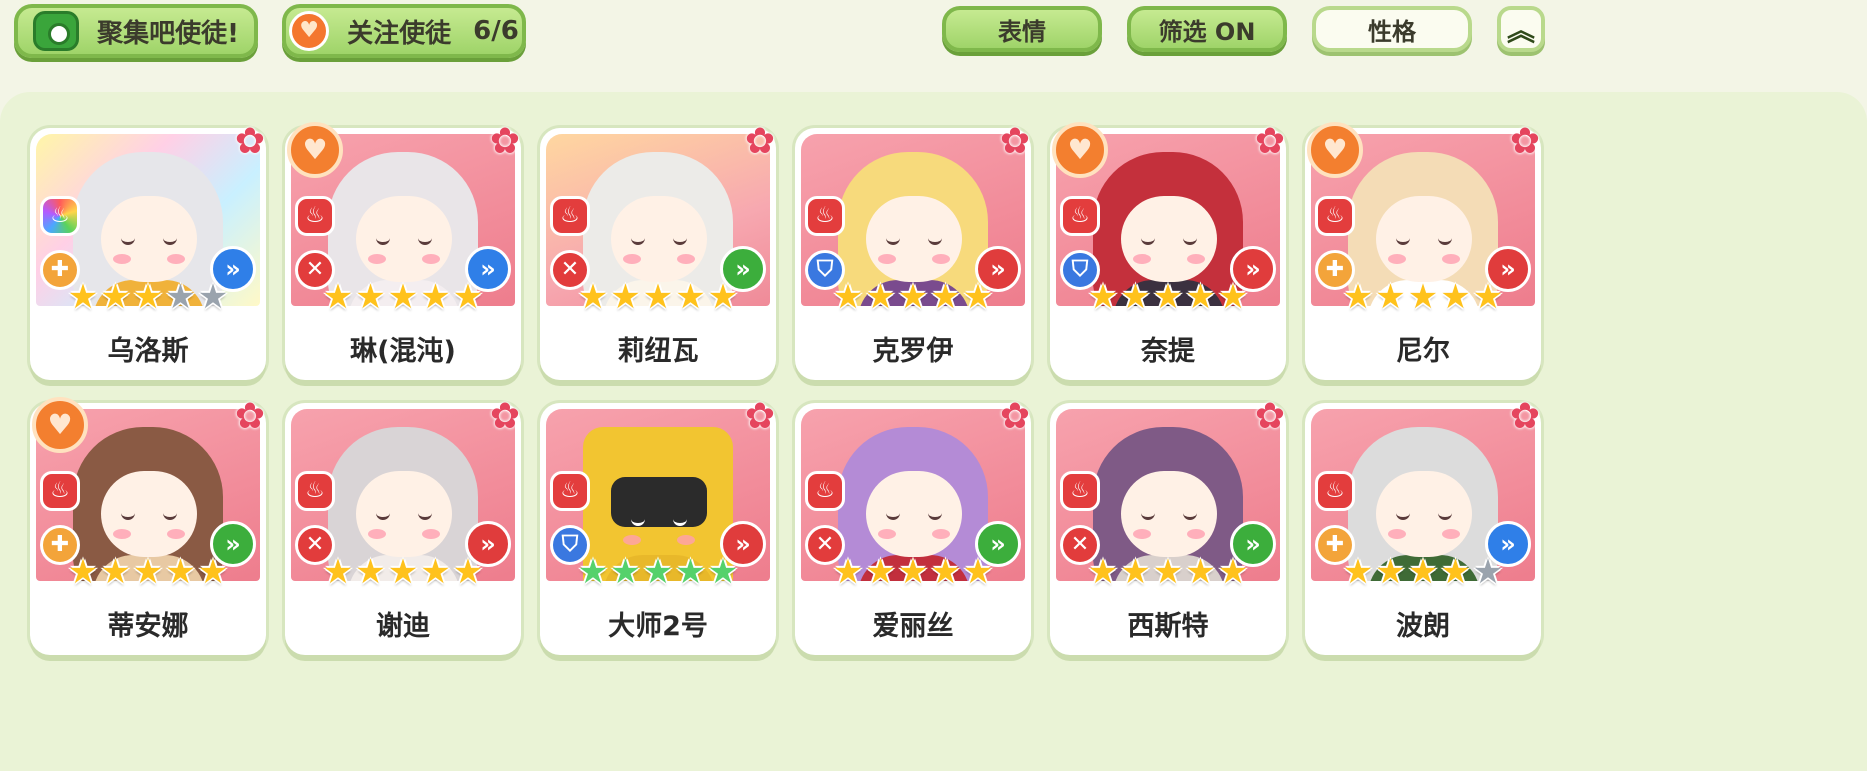 The image size is (1867, 771). What do you see at coordinates (1423, 251) in the screenshot?
I see `apostle-card: ✿ ♥ ♨ ✚ » ★ ★ ★ ★ ★ 尼尔` at bounding box center [1423, 251].